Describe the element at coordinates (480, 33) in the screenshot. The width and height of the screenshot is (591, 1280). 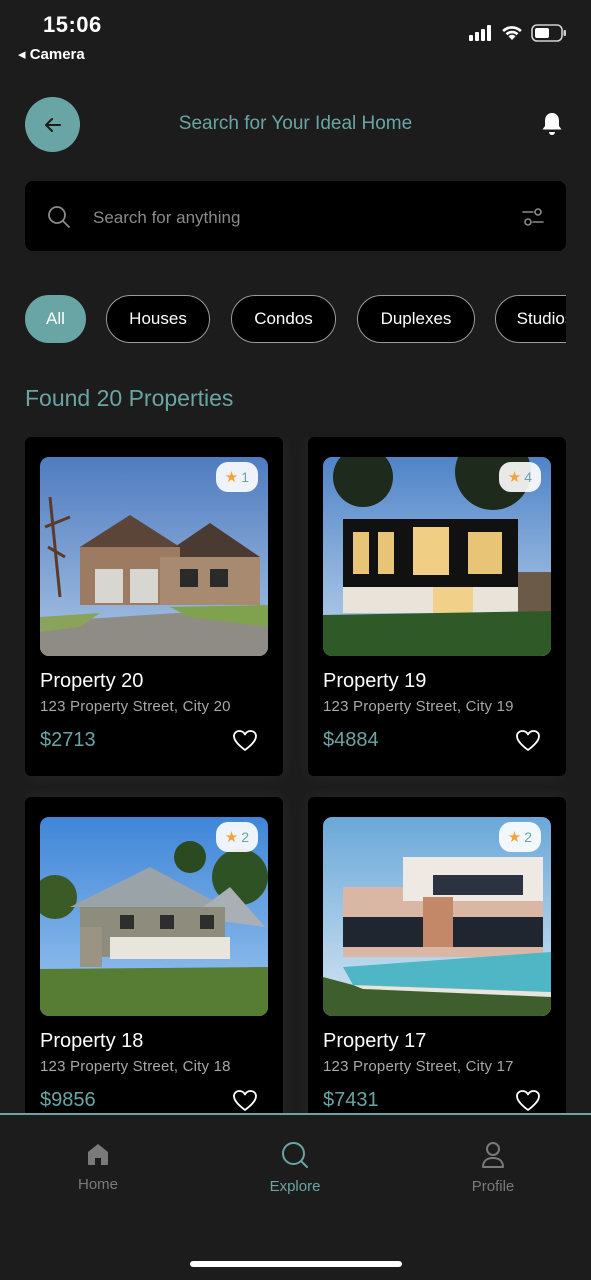
I see `cellular-signal-icon` at that location.